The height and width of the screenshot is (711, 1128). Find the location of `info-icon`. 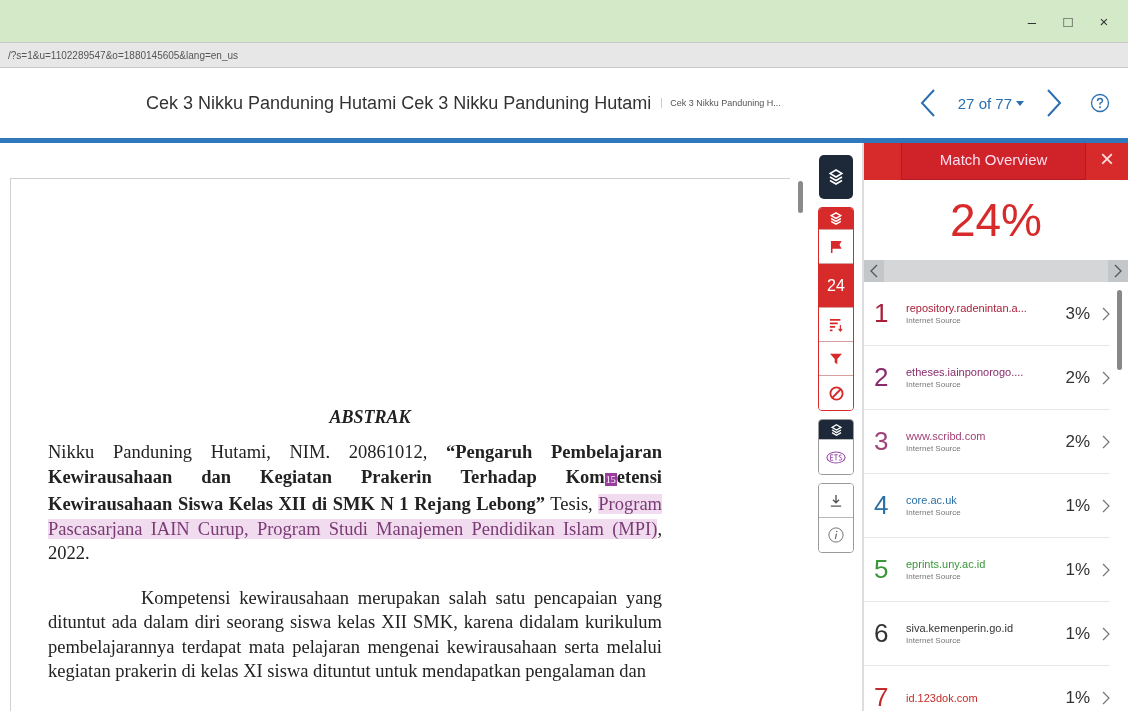

info-icon is located at coordinates (836, 535).